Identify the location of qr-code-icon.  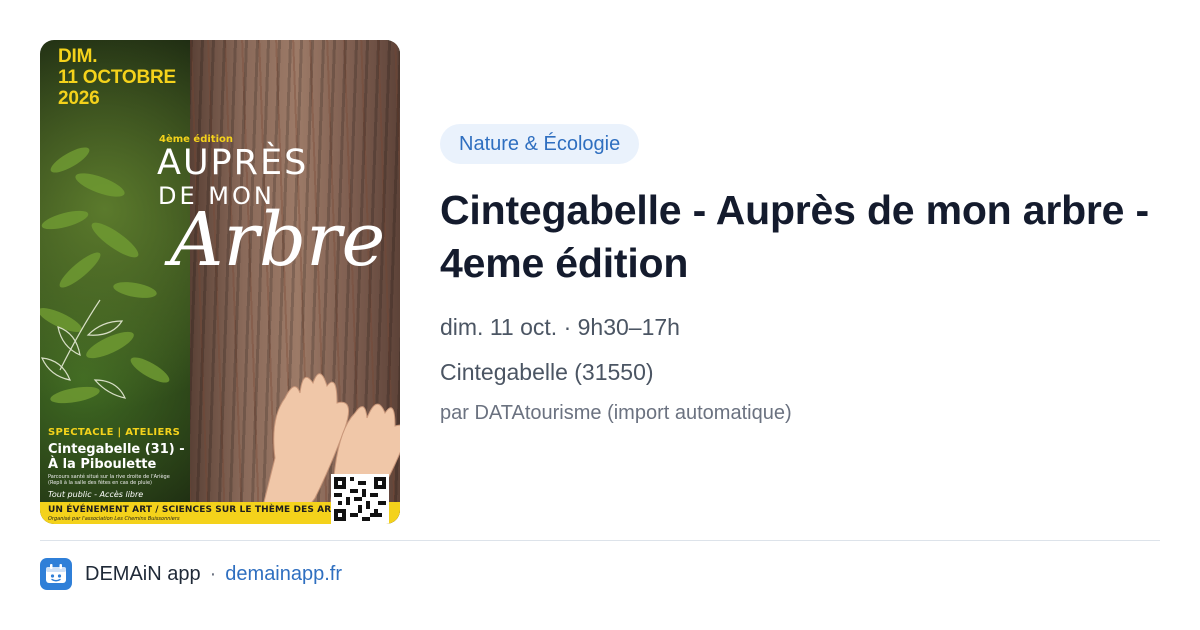
(360, 499).